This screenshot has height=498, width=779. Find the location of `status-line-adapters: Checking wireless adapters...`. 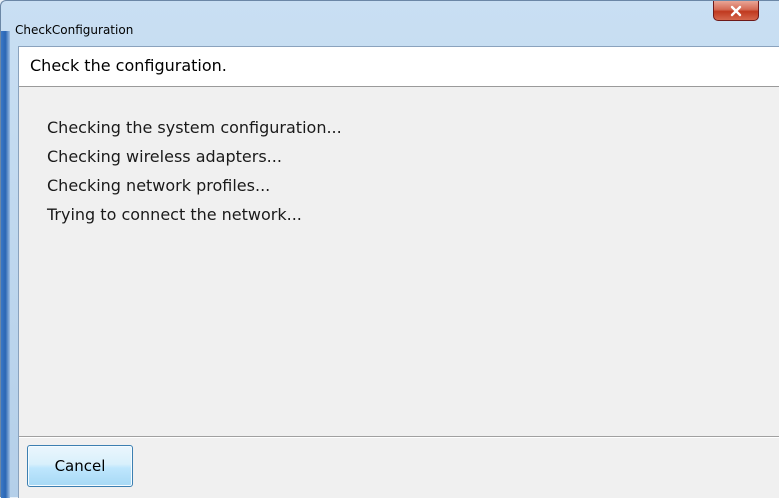

status-line-adapters: Checking wireless adapters... is located at coordinates (164, 156).